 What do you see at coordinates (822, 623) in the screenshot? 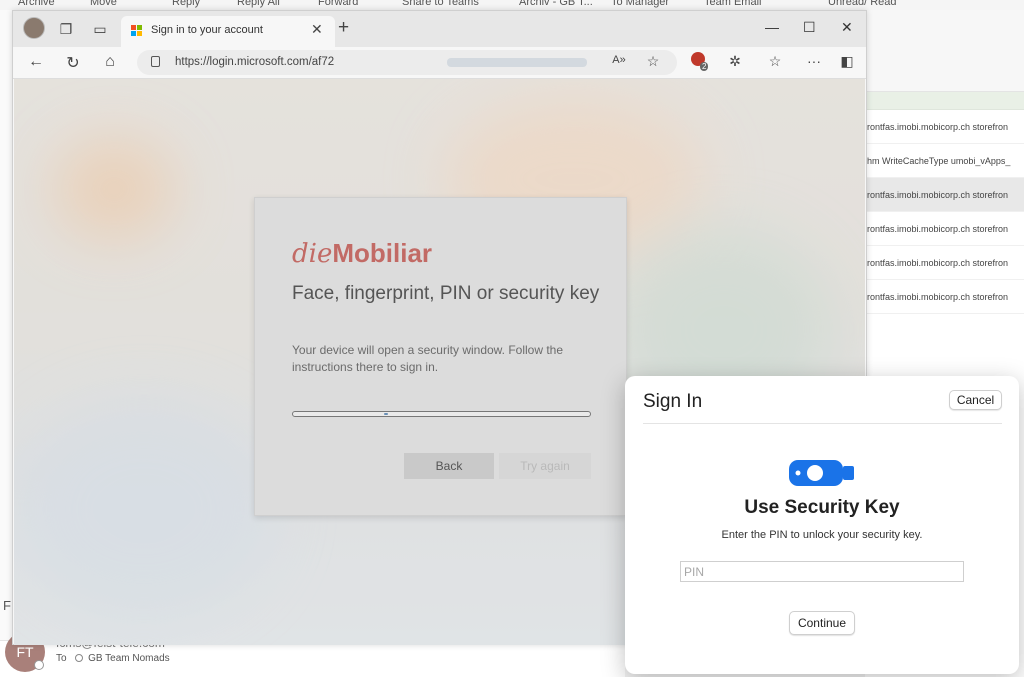
I see `continue-button: Continue` at bounding box center [822, 623].